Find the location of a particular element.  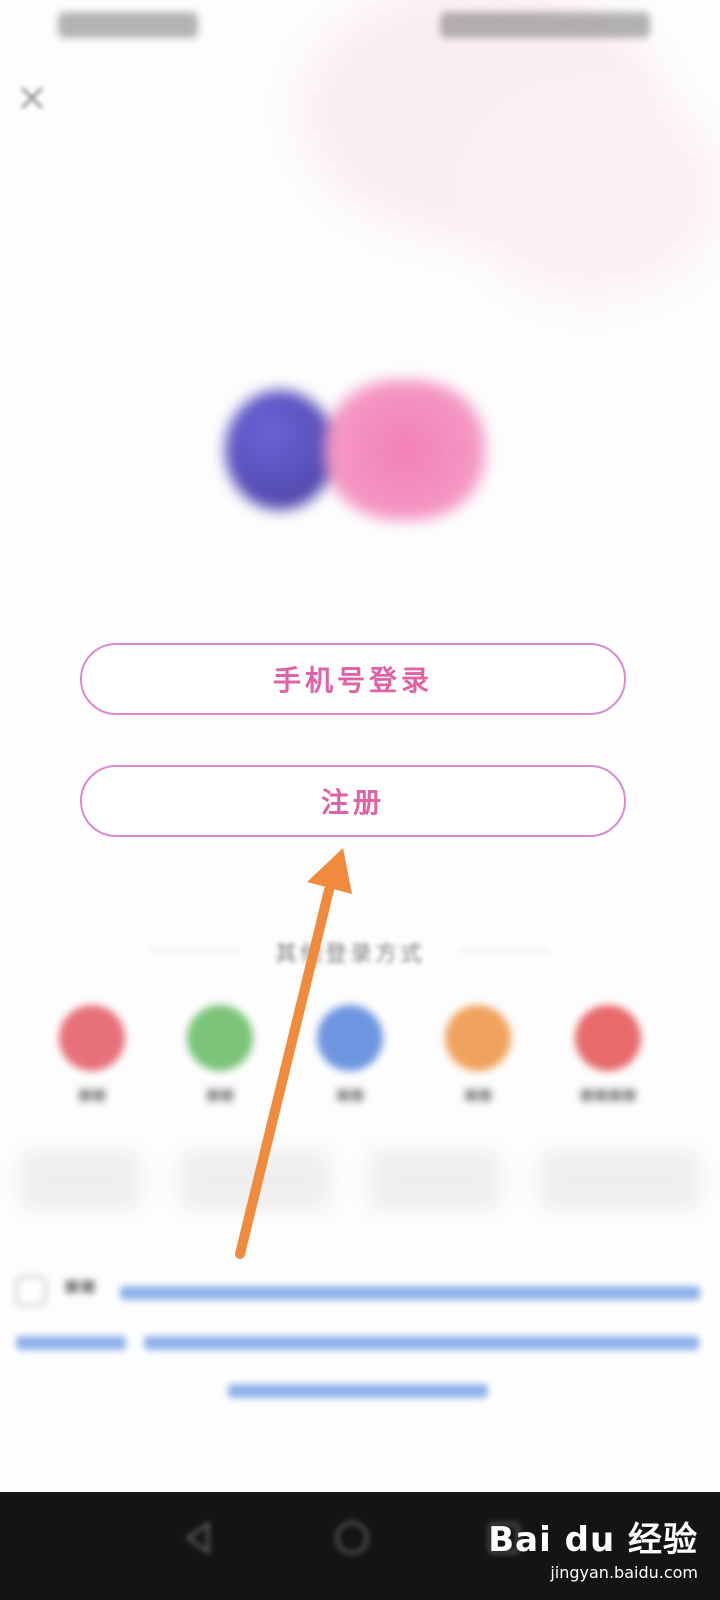

watermark: Bai du 经验 jingyan.baidu.com is located at coordinates (593, 1547).